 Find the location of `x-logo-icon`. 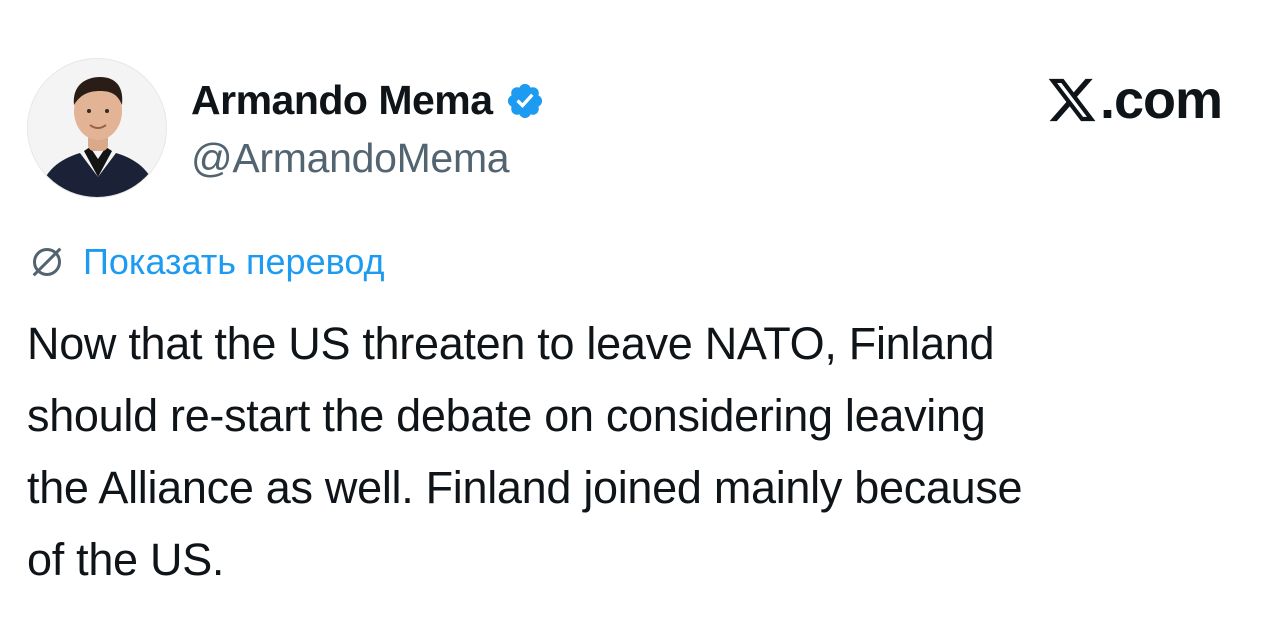

x-logo-icon is located at coordinates (1072, 100).